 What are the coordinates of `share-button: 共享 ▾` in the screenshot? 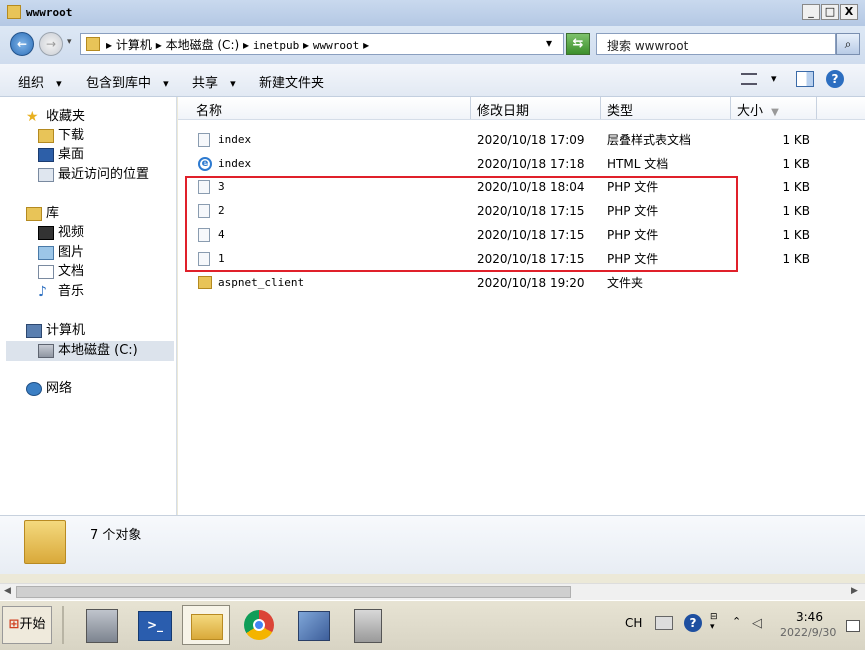 It's located at (214, 81).